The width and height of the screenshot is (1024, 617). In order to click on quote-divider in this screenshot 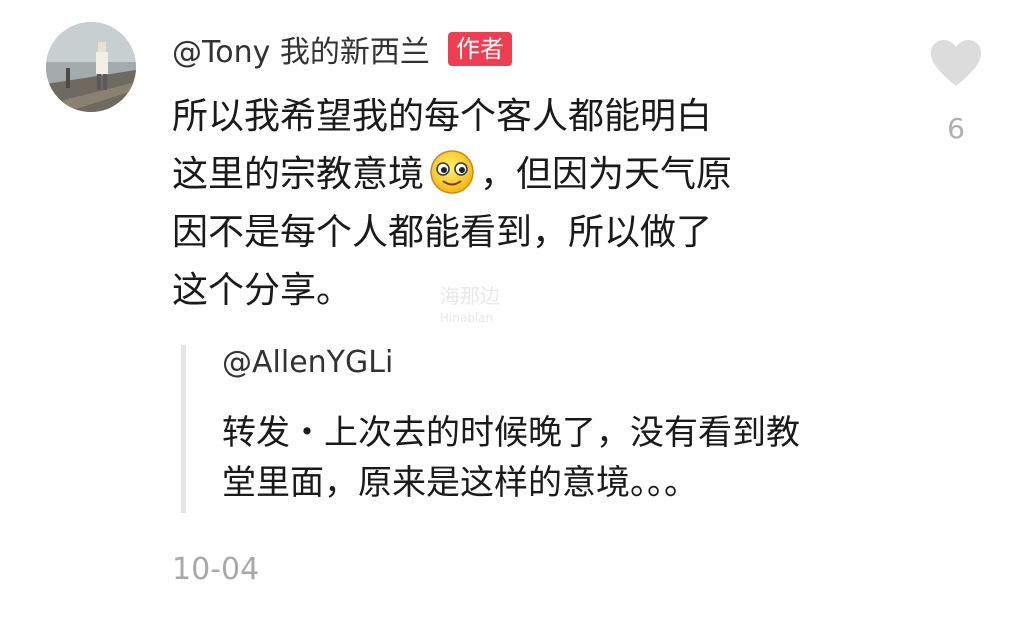, I will do `click(183, 429)`.